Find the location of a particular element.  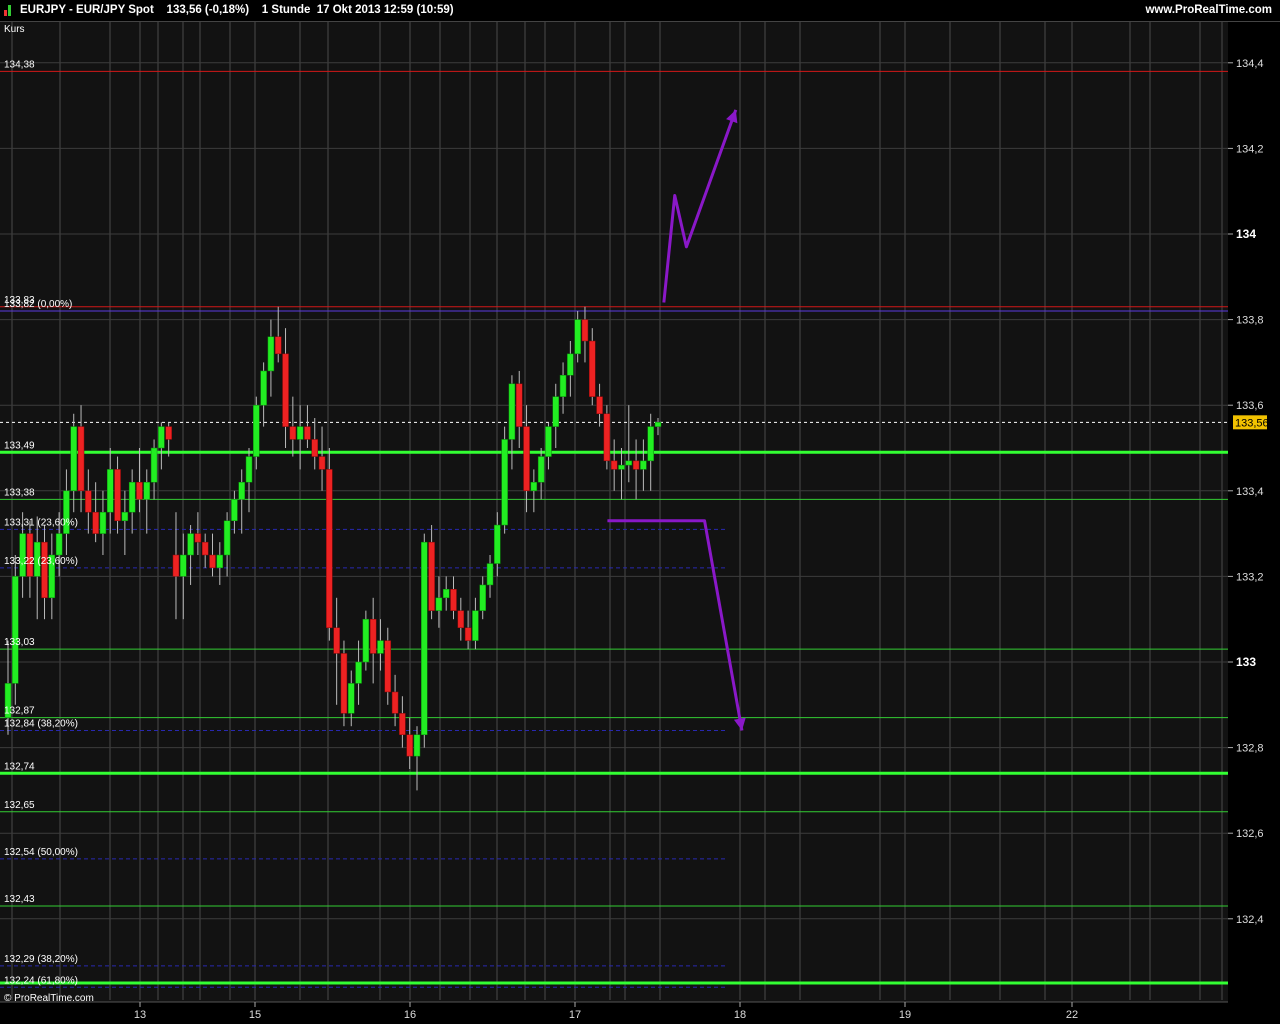

x-tick-label: 22 is located at coordinates (1072, 1015).